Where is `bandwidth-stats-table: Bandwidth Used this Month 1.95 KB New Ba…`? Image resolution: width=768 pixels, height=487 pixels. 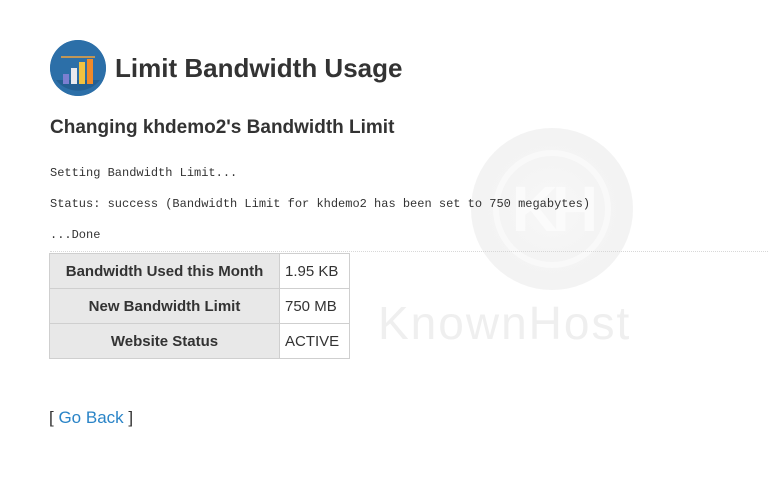
bandwidth-stats-table: Bandwidth Used this Month 1.95 KB New Ba… is located at coordinates (199, 306).